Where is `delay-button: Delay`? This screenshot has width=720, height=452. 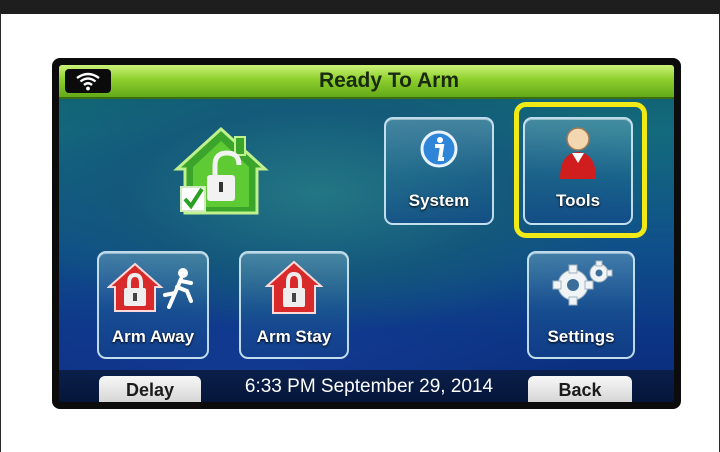 delay-button: Delay is located at coordinates (150, 389).